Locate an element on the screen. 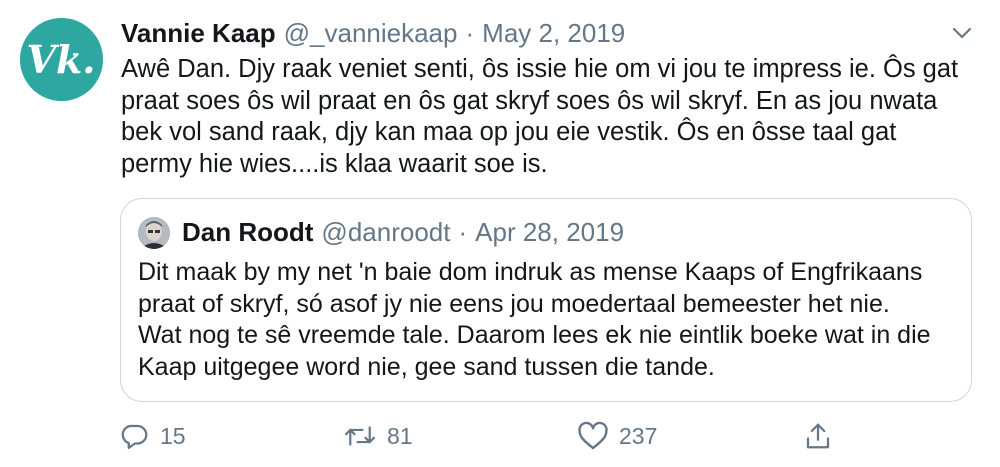  avatar-logo-text: Vk. is located at coordinates (60, 59).